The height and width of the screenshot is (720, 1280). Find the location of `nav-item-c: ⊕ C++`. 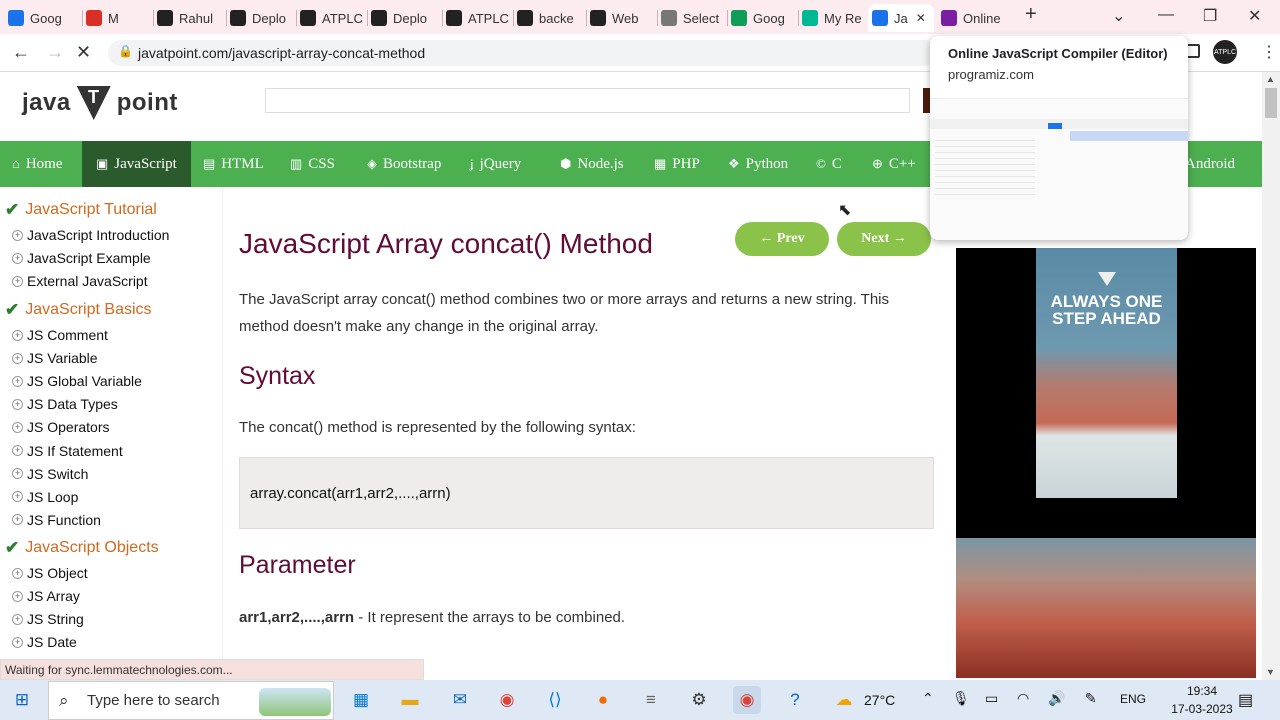

nav-item-c: ⊕ C++ is located at coordinates (899, 164).